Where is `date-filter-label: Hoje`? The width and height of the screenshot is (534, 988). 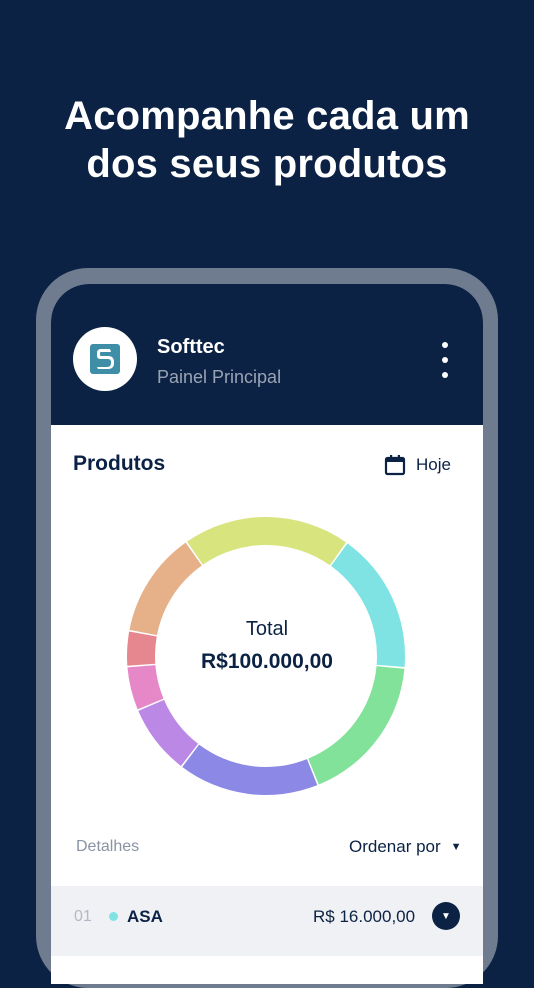
date-filter-label: Hoje is located at coordinates (433, 464).